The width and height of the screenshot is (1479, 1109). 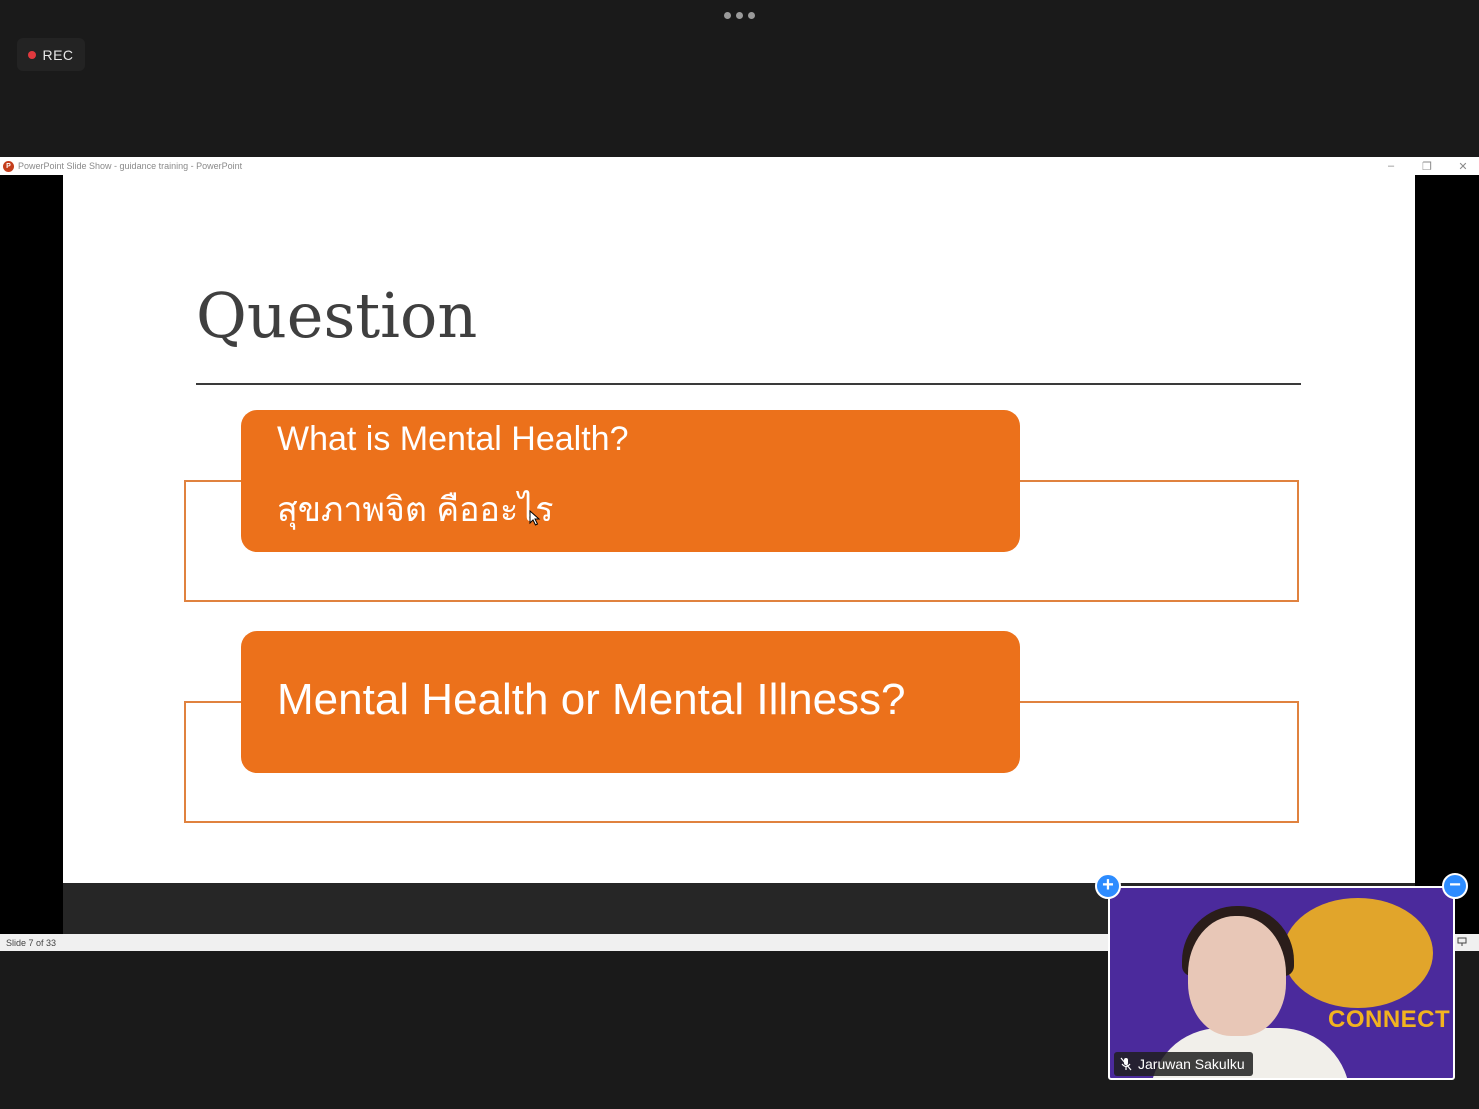 I want to click on close-button: ✕, so click(x=1463, y=166).